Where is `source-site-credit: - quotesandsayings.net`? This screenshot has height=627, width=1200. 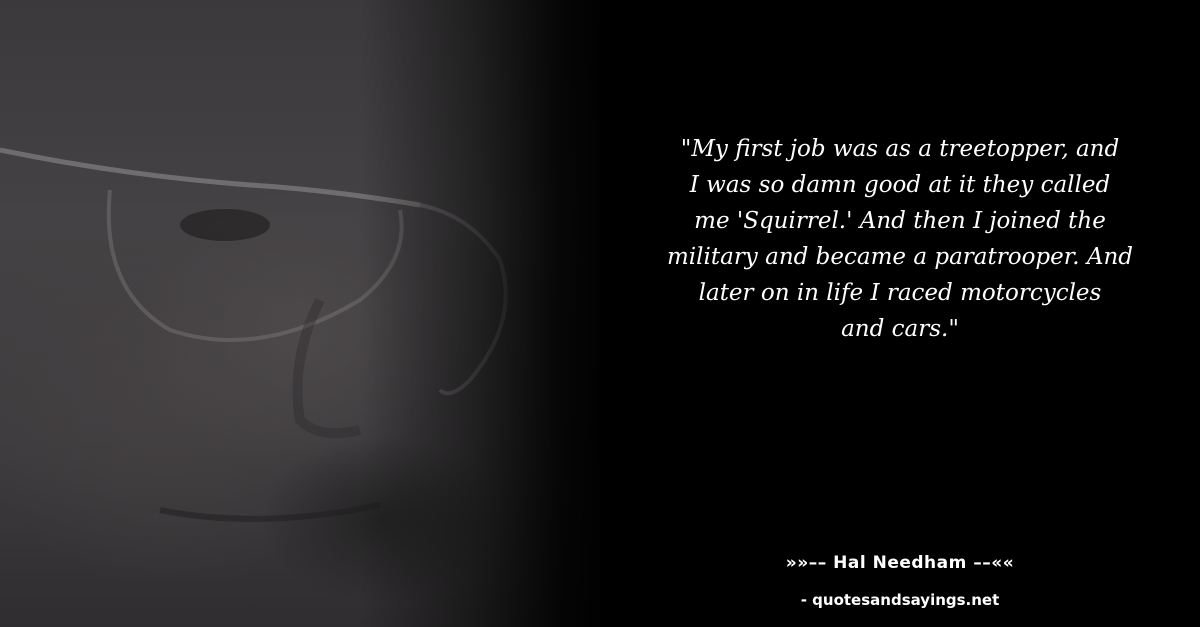 source-site-credit: - quotesandsayings.net is located at coordinates (900, 600).